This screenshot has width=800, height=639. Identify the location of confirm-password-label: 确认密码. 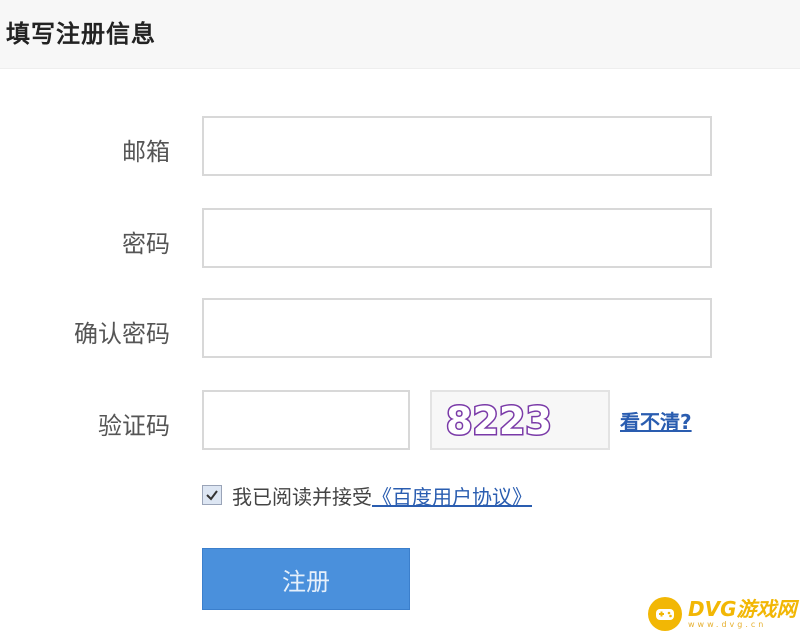
(122, 334).